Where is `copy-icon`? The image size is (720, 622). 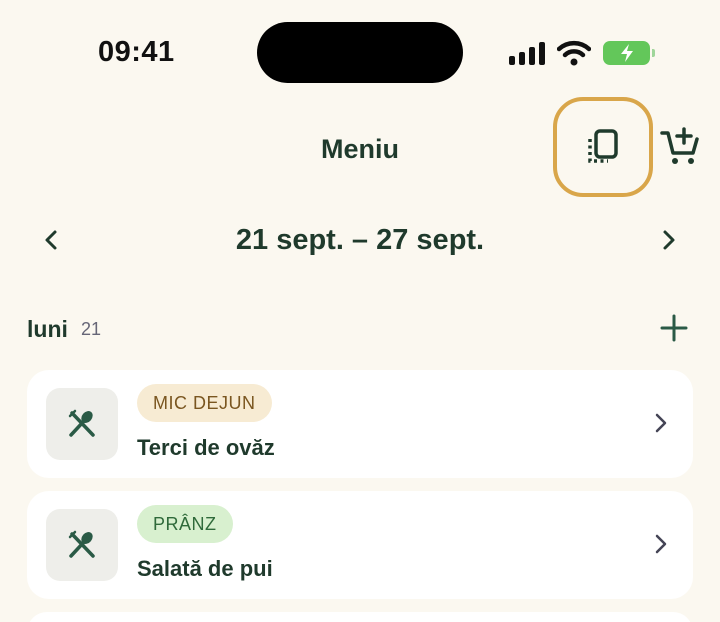
copy-icon is located at coordinates (603, 146).